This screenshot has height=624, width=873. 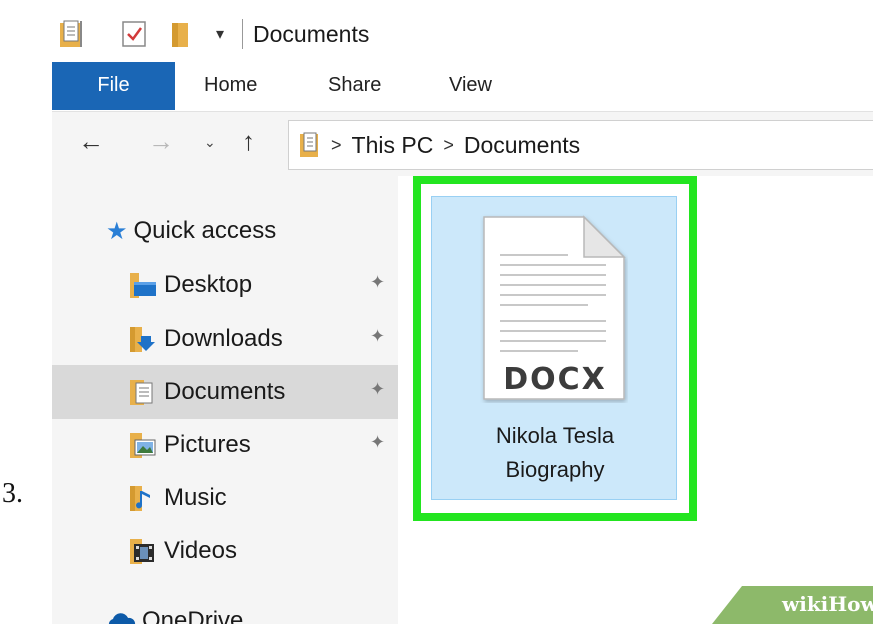 I want to click on checkmark-doc-icon, so click(x=134, y=34).